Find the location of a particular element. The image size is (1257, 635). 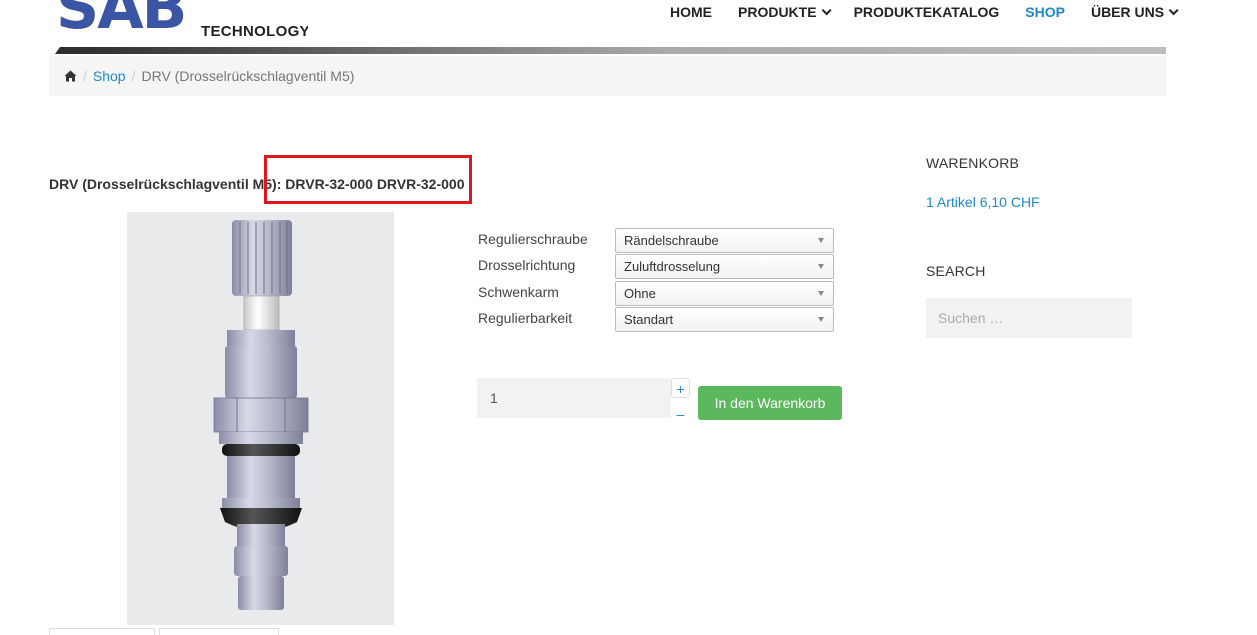

valve-illustration is located at coordinates (261, 415).